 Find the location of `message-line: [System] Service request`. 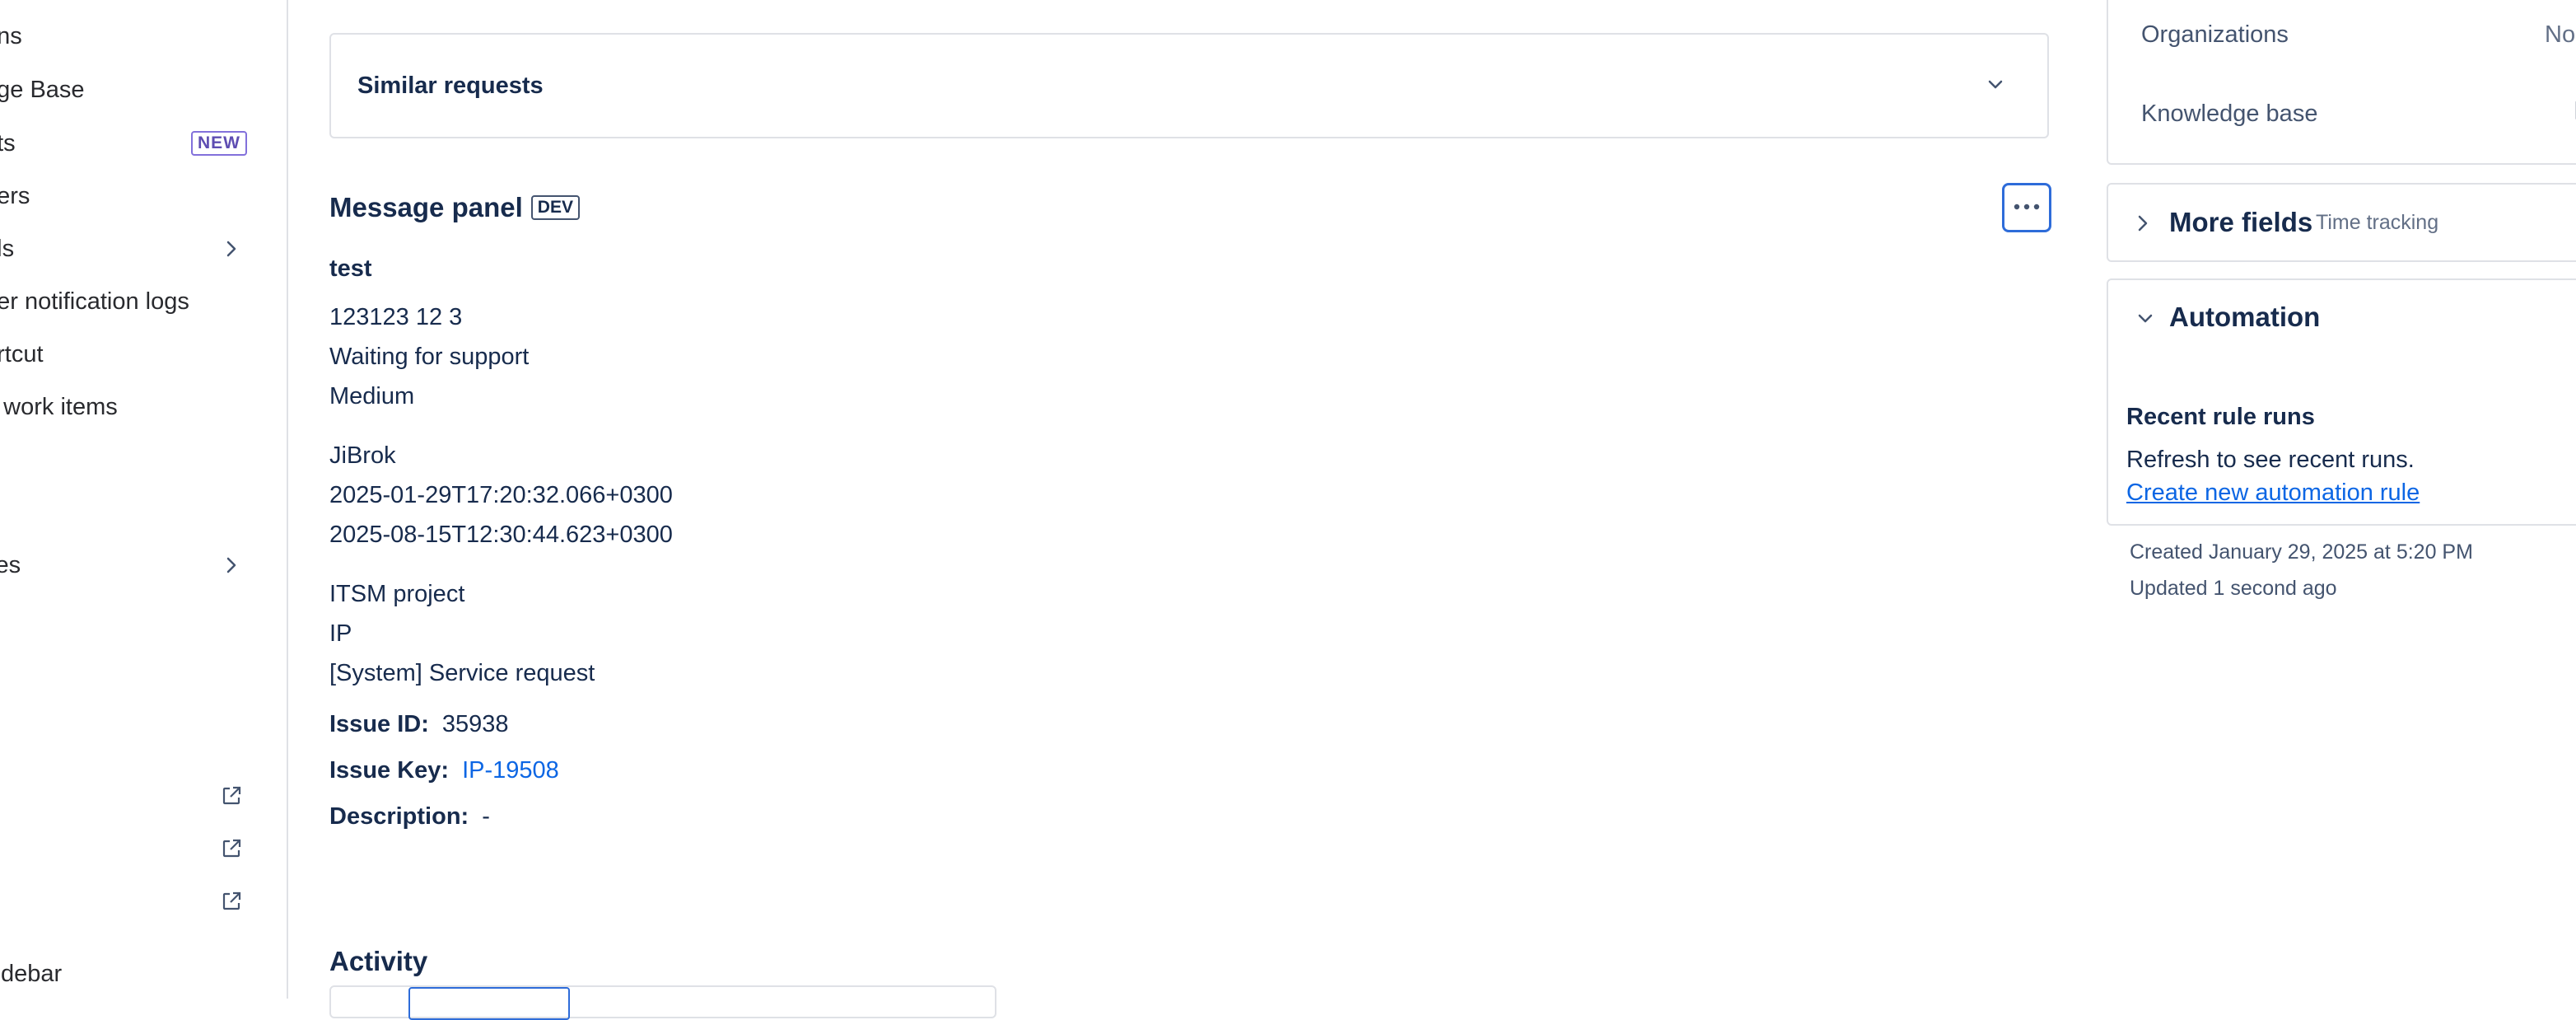

message-line: [System] Service request is located at coordinates (462, 673).